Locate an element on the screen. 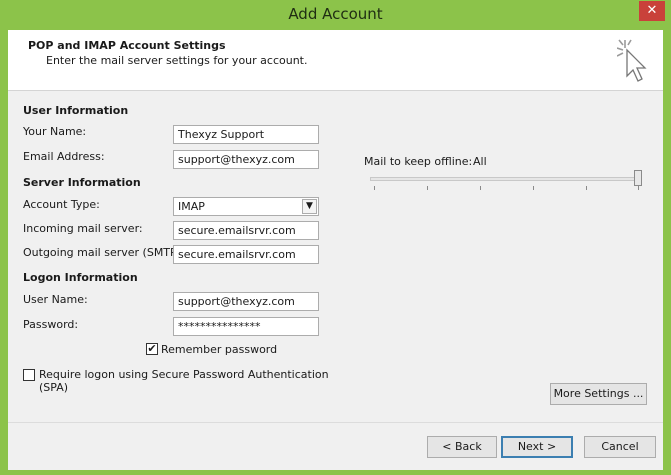 The height and width of the screenshot is (475, 671). email-address-input: support@thexyz.com is located at coordinates (246, 159).